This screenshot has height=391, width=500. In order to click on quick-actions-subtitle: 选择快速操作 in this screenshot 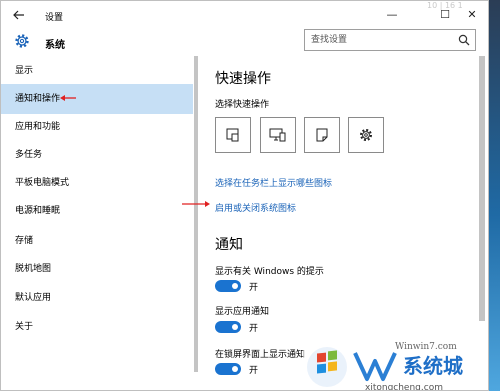, I will do `click(242, 105)`.